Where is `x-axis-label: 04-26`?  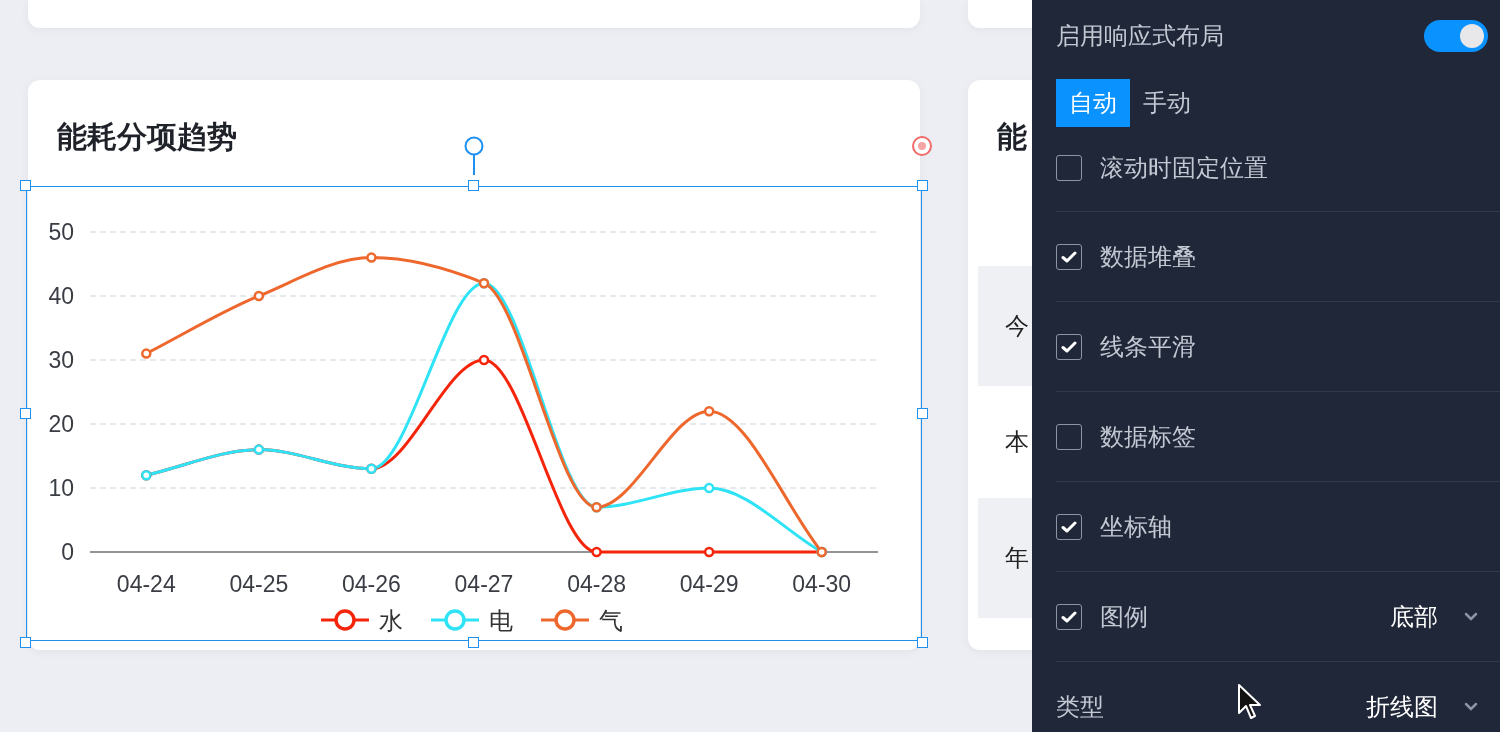 x-axis-label: 04-26 is located at coordinates (371, 584).